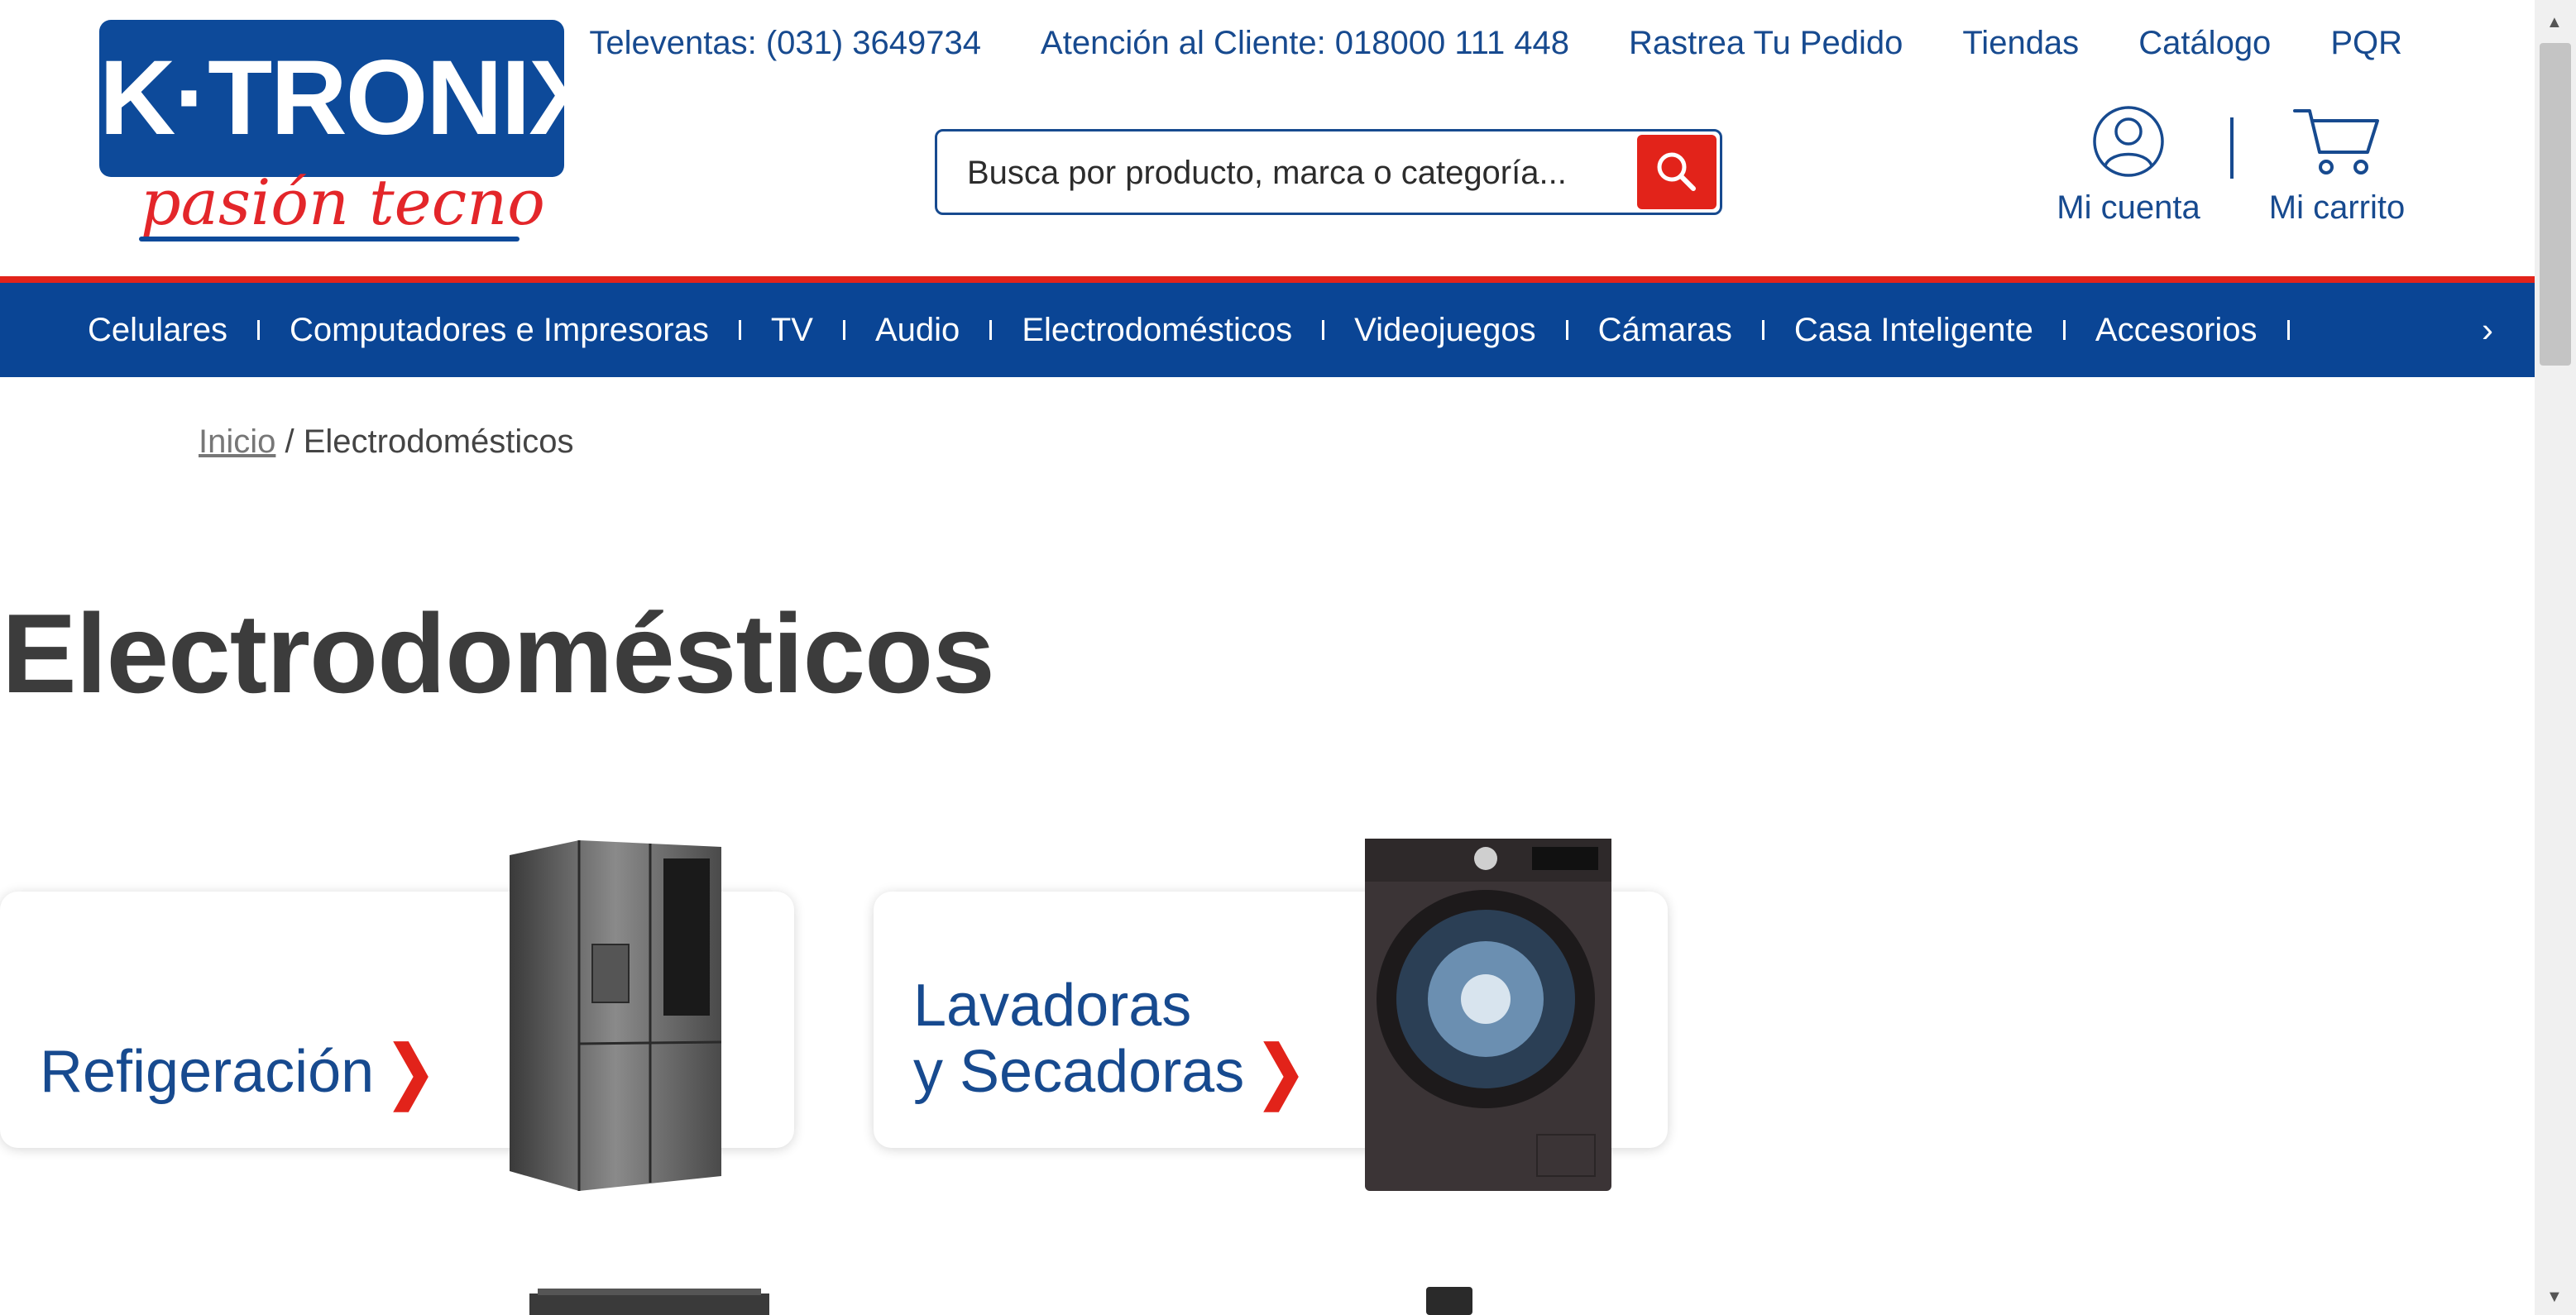 The height and width of the screenshot is (1315, 2576). I want to click on nav-item-casa-inteligente: Casa Inteligente, so click(1944, 330).